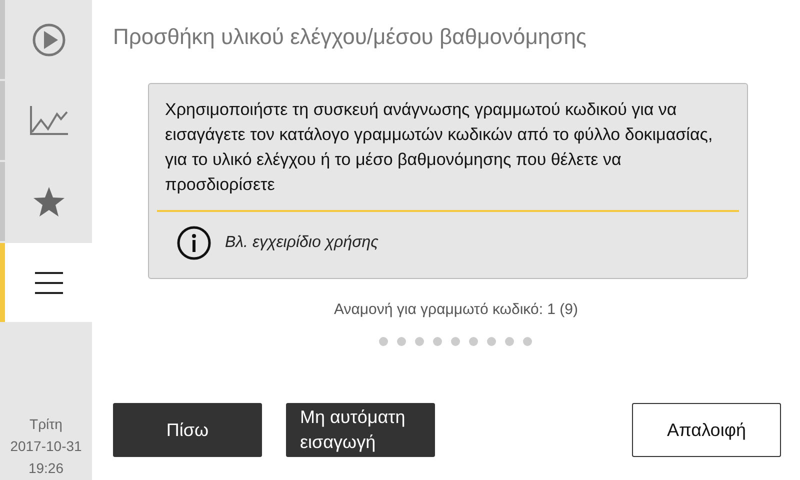 The image size is (800, 480). I want to click on play-icon, so click(49, 39).